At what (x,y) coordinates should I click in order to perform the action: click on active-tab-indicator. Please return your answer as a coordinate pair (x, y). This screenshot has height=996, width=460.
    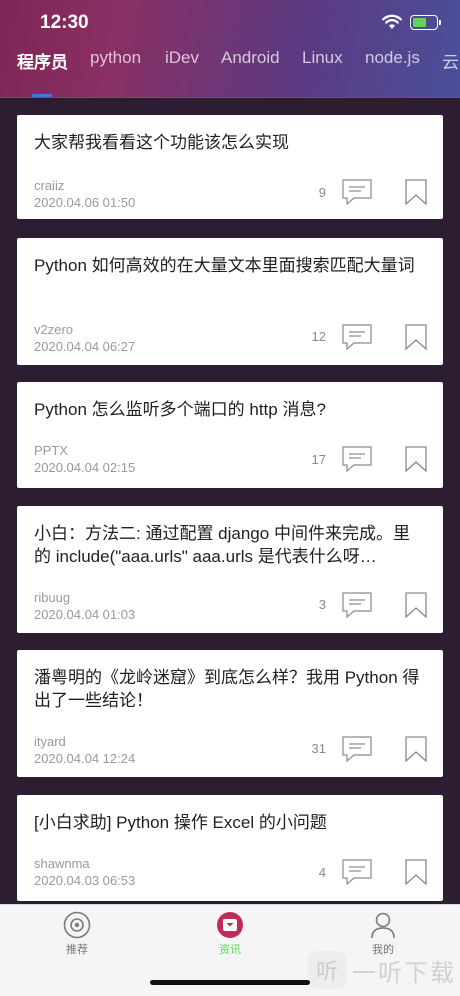
    Looking at the image, I should click on (42, 95).